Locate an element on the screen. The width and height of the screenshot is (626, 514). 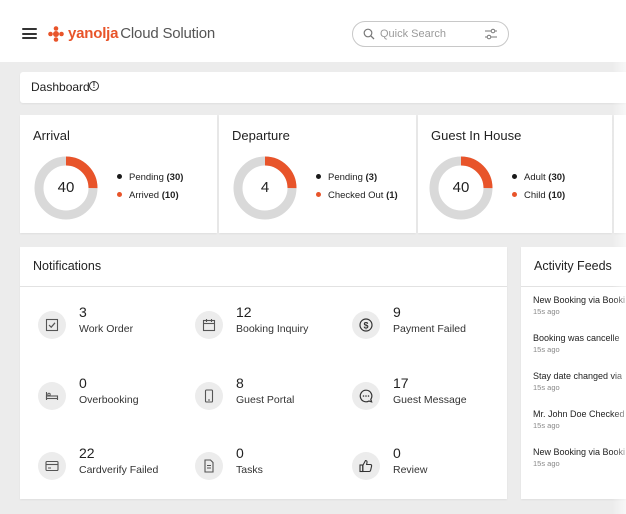
legend-item: Arrived (10) is located at coordinates (148, 195).